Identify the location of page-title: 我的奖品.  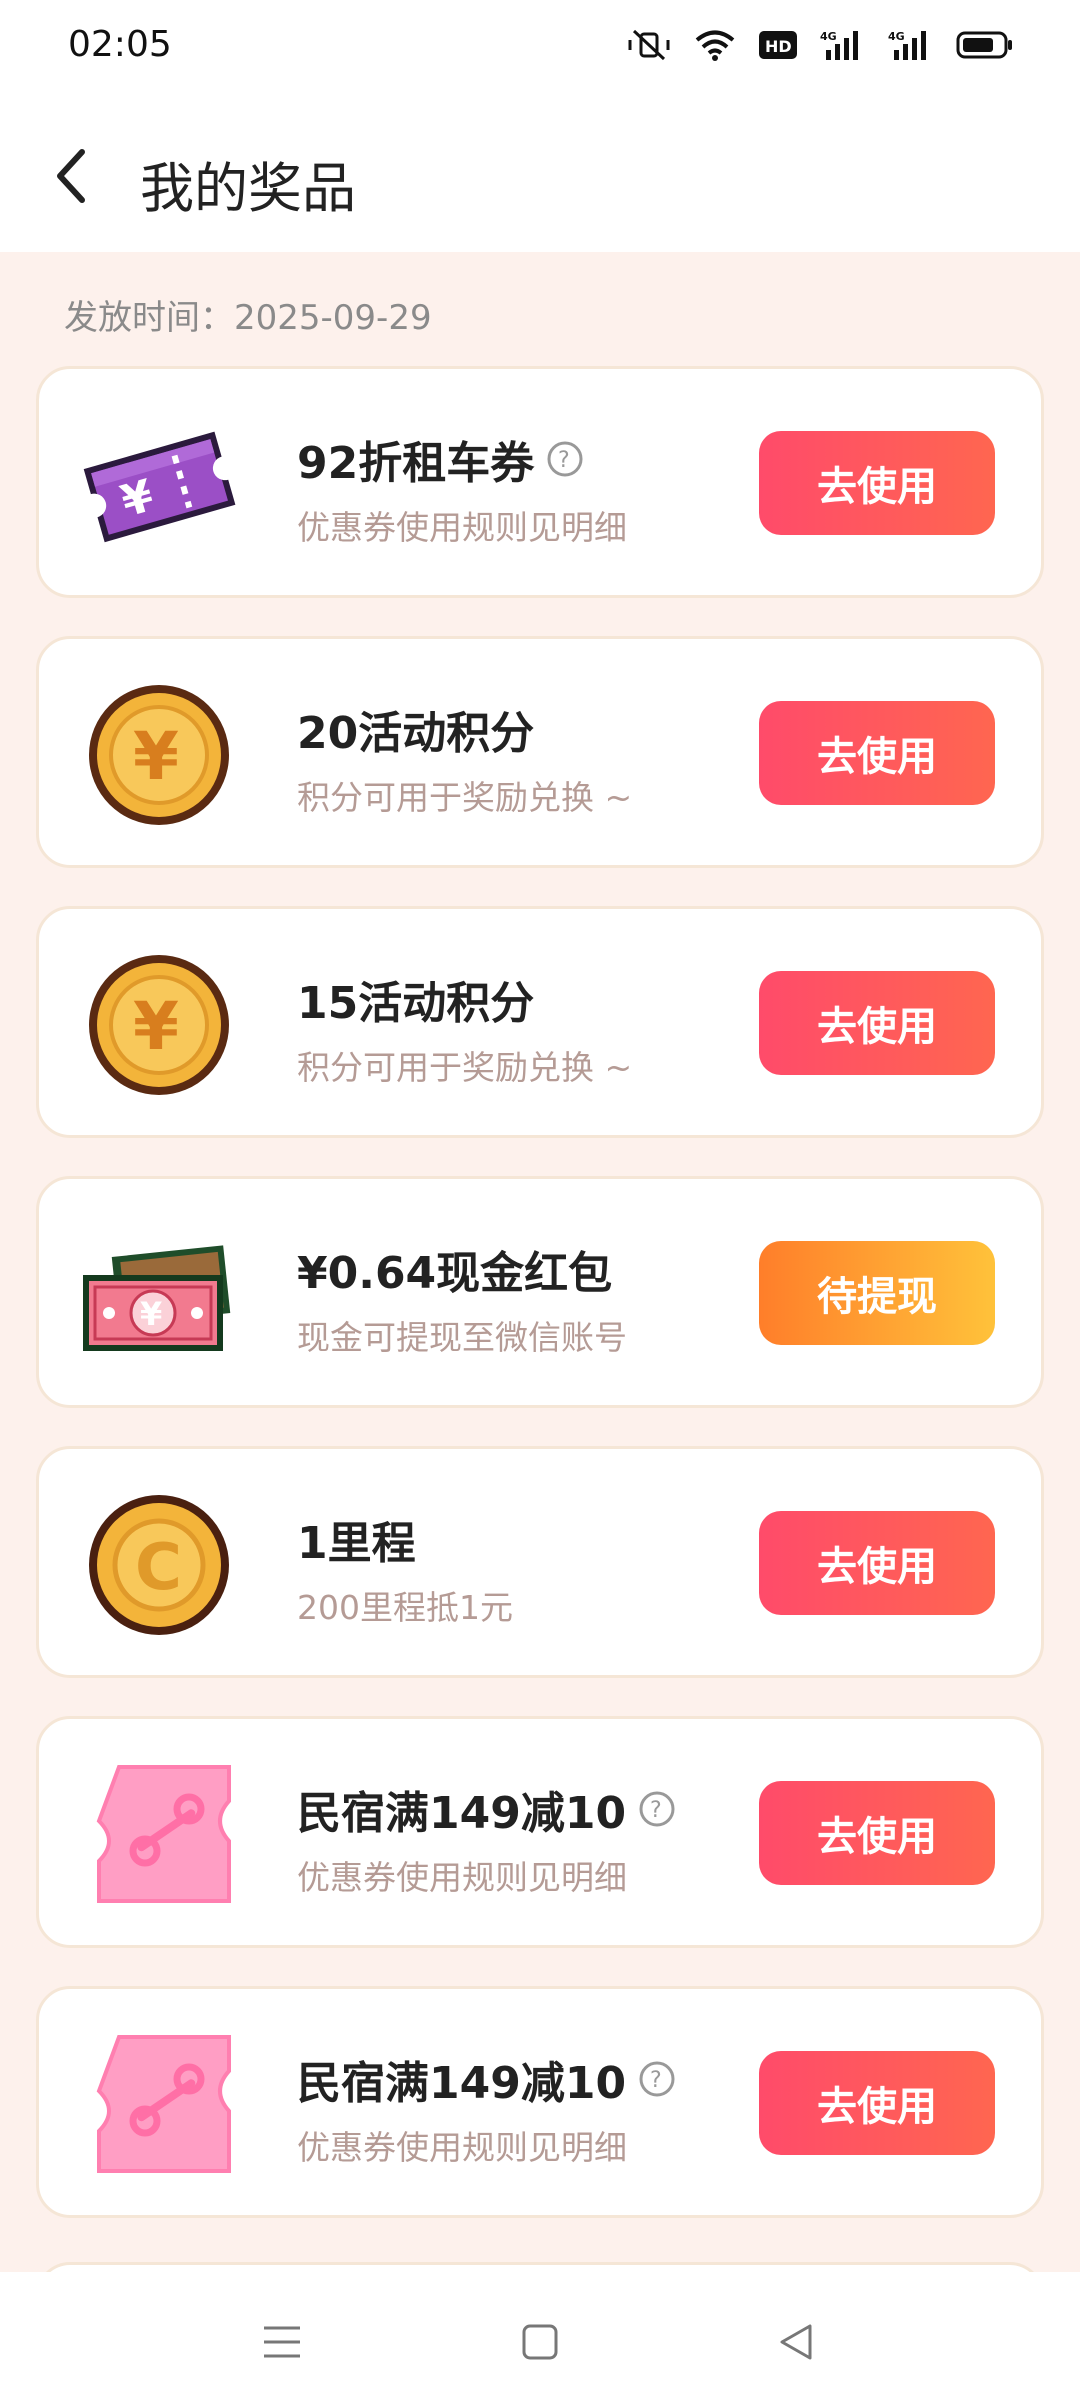
(248, 188).